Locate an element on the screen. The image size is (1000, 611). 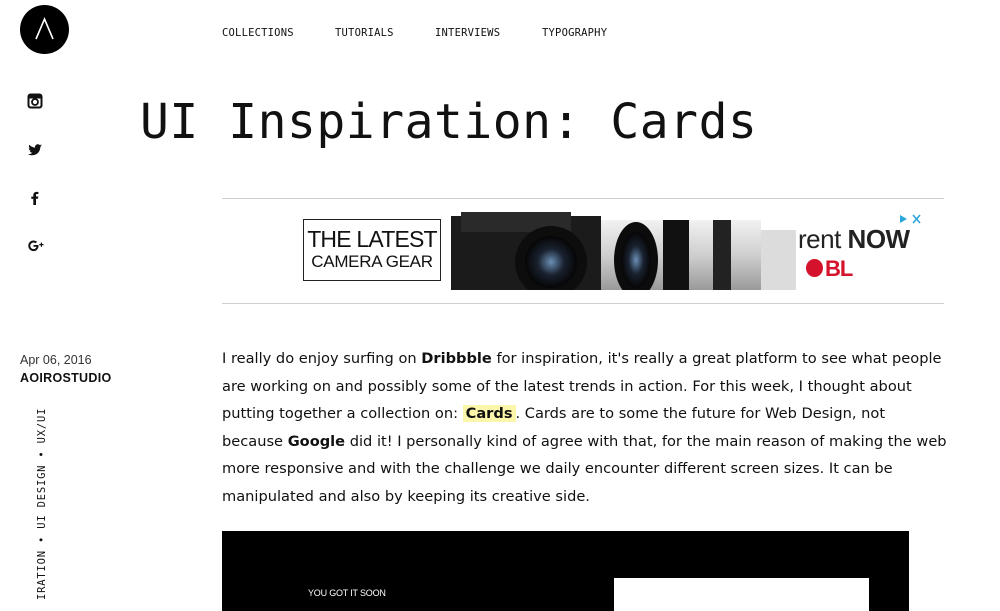
facebook-icon is located at coordinates (35, 198).